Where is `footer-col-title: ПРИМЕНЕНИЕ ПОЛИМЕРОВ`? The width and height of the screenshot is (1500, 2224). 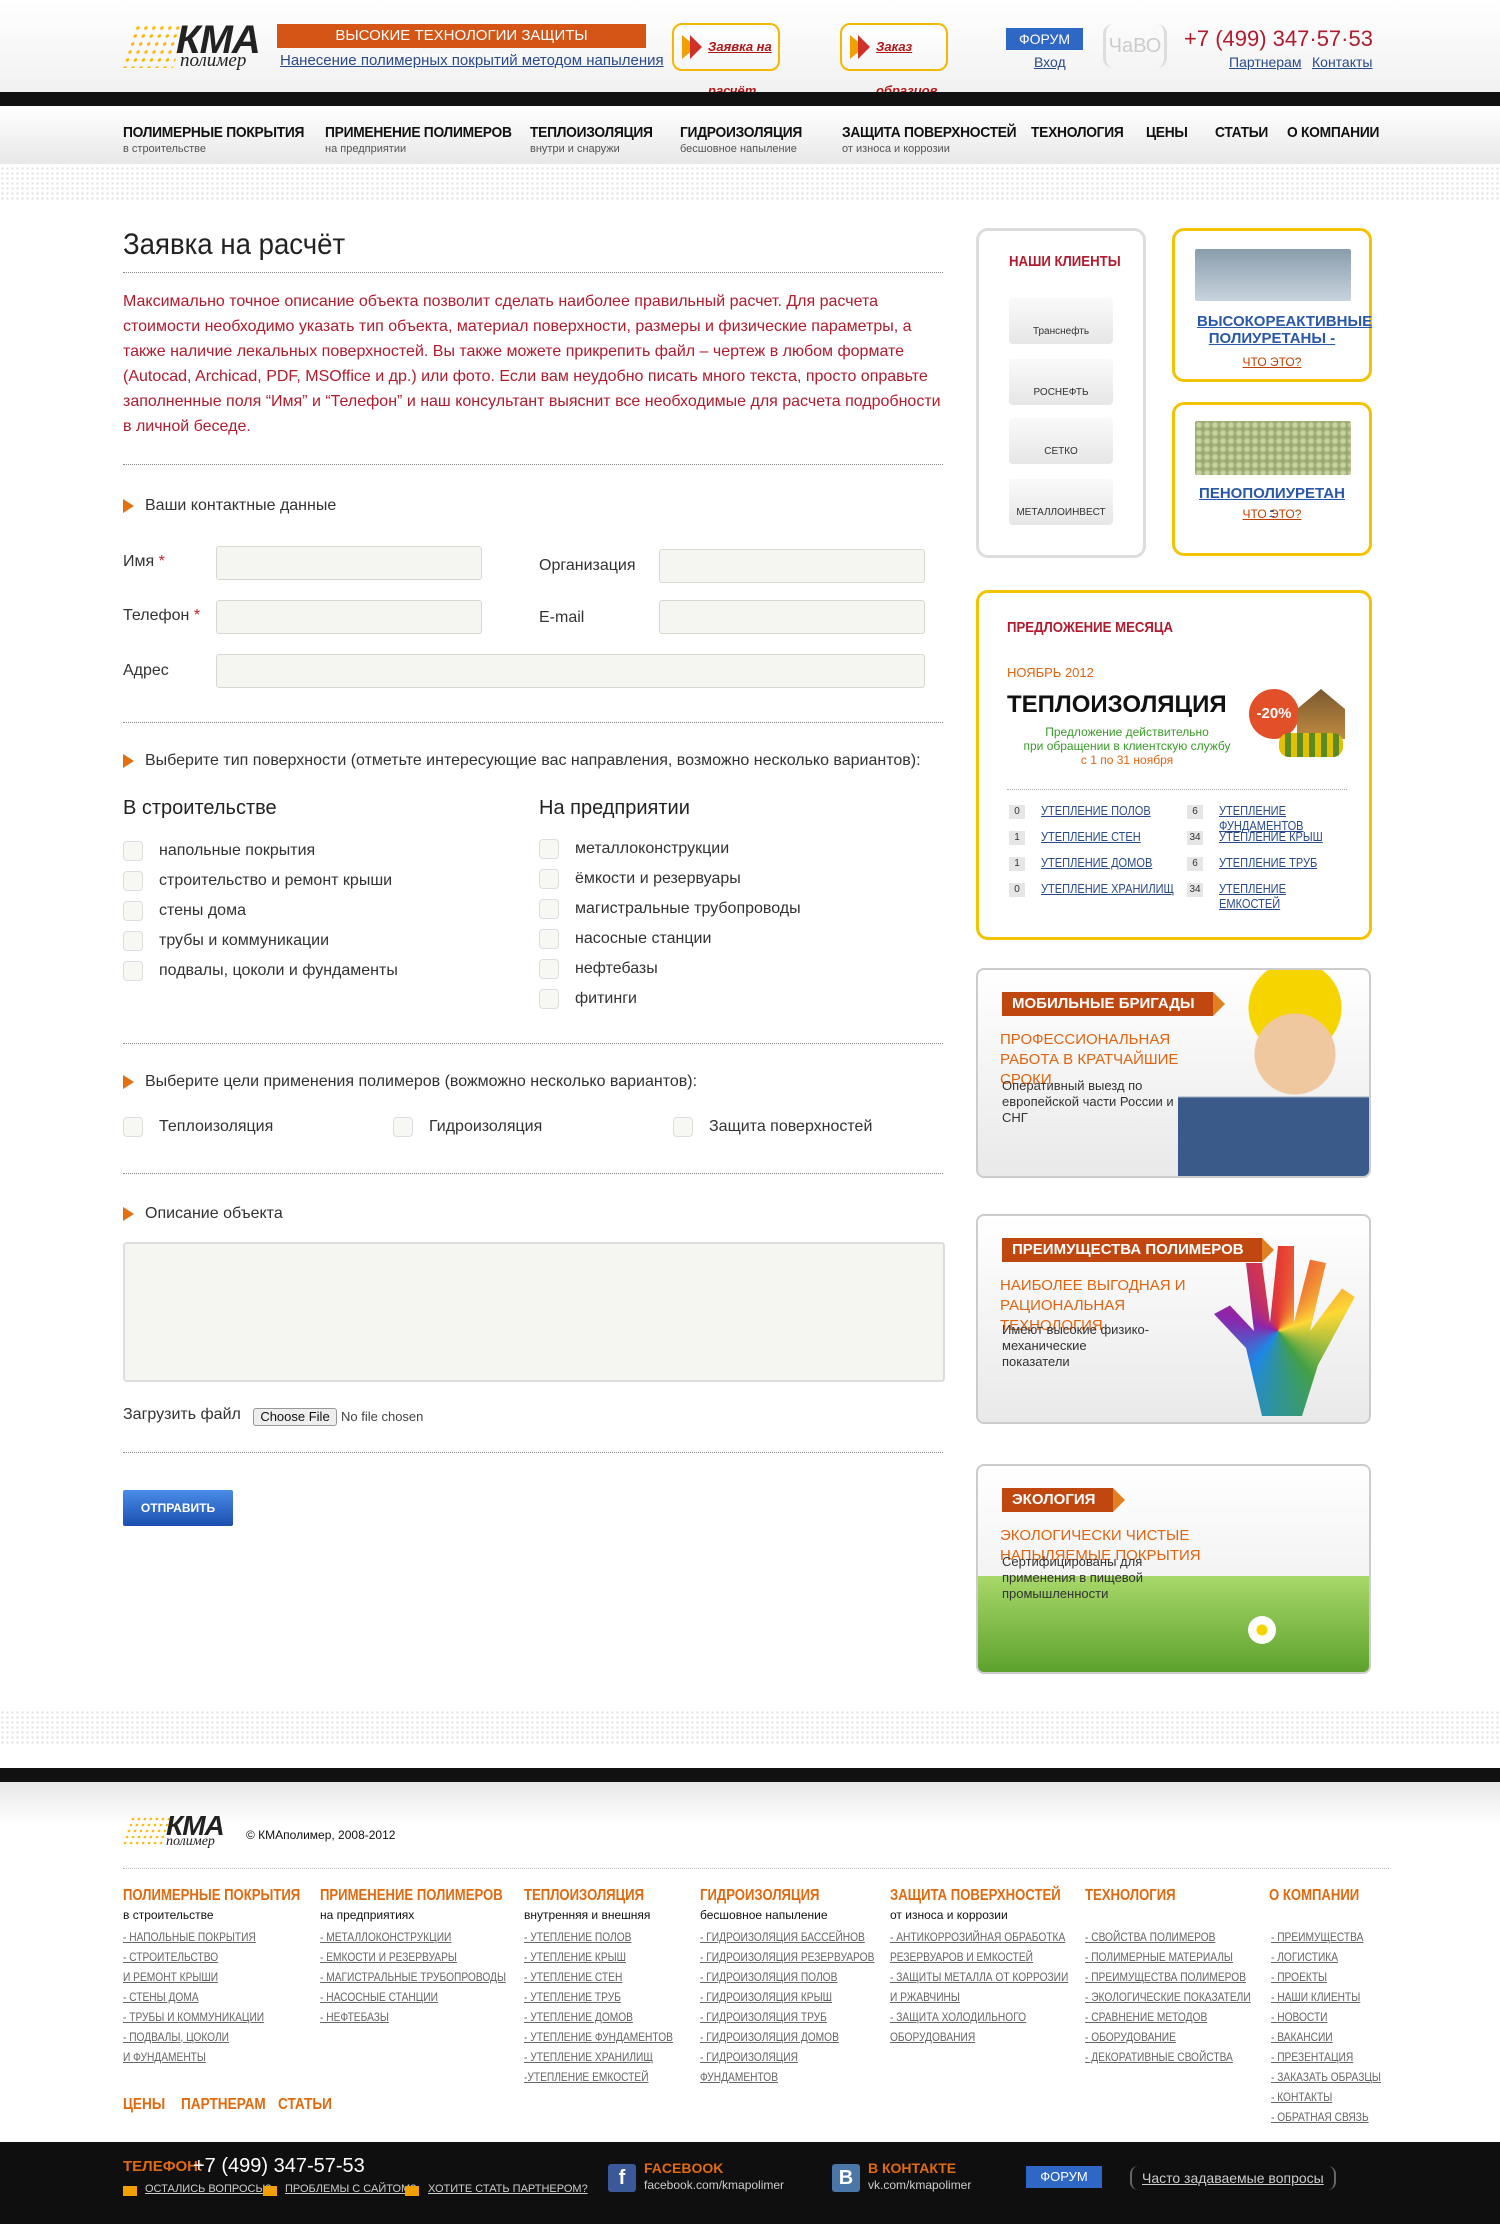
footer-col-title: ПРИМЕНЕНИЕ ПОЛИМЕРОВ is located at coordinates (411, 1896).